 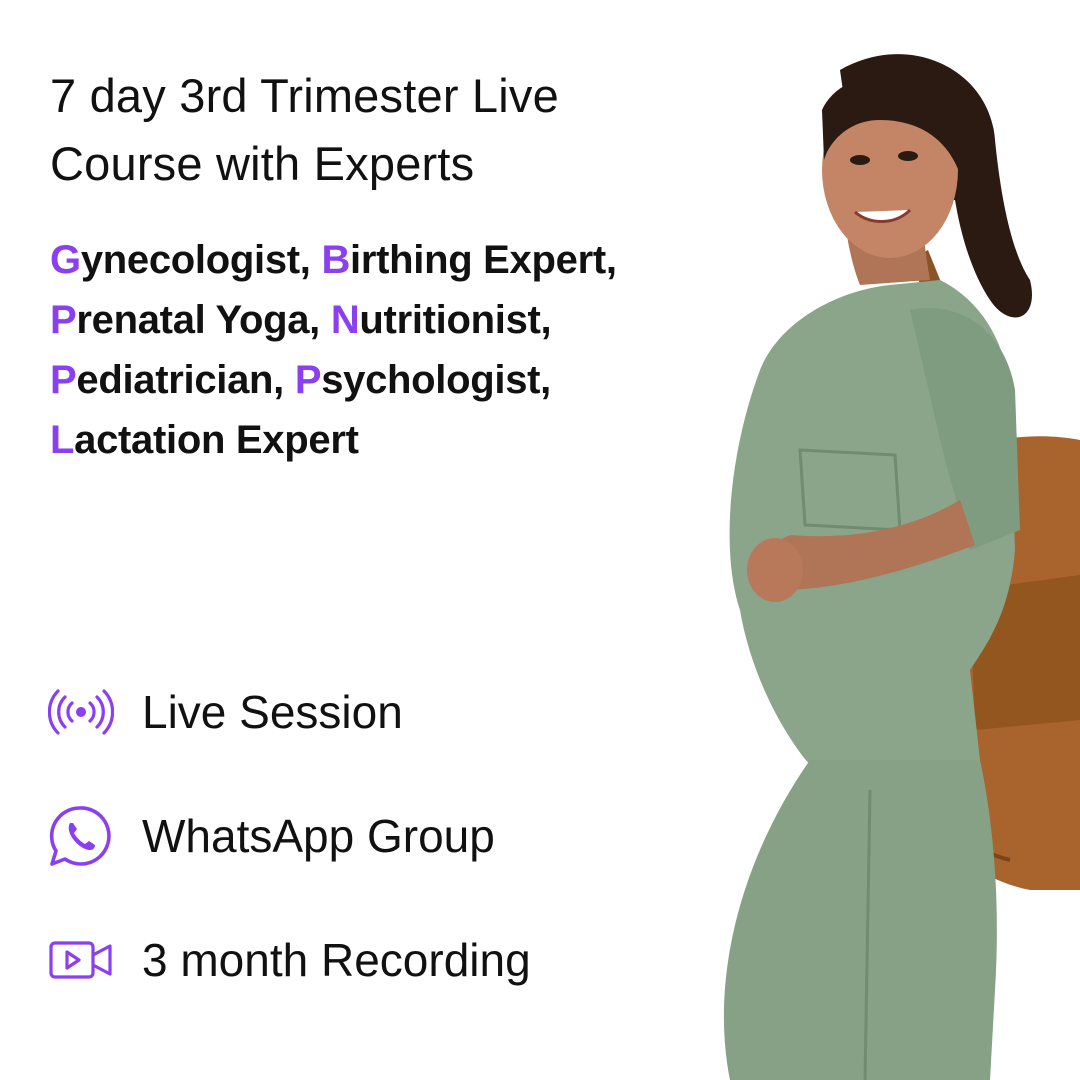 I want to click on feature-label: 3 month Recording, so click(x=336, y=960).